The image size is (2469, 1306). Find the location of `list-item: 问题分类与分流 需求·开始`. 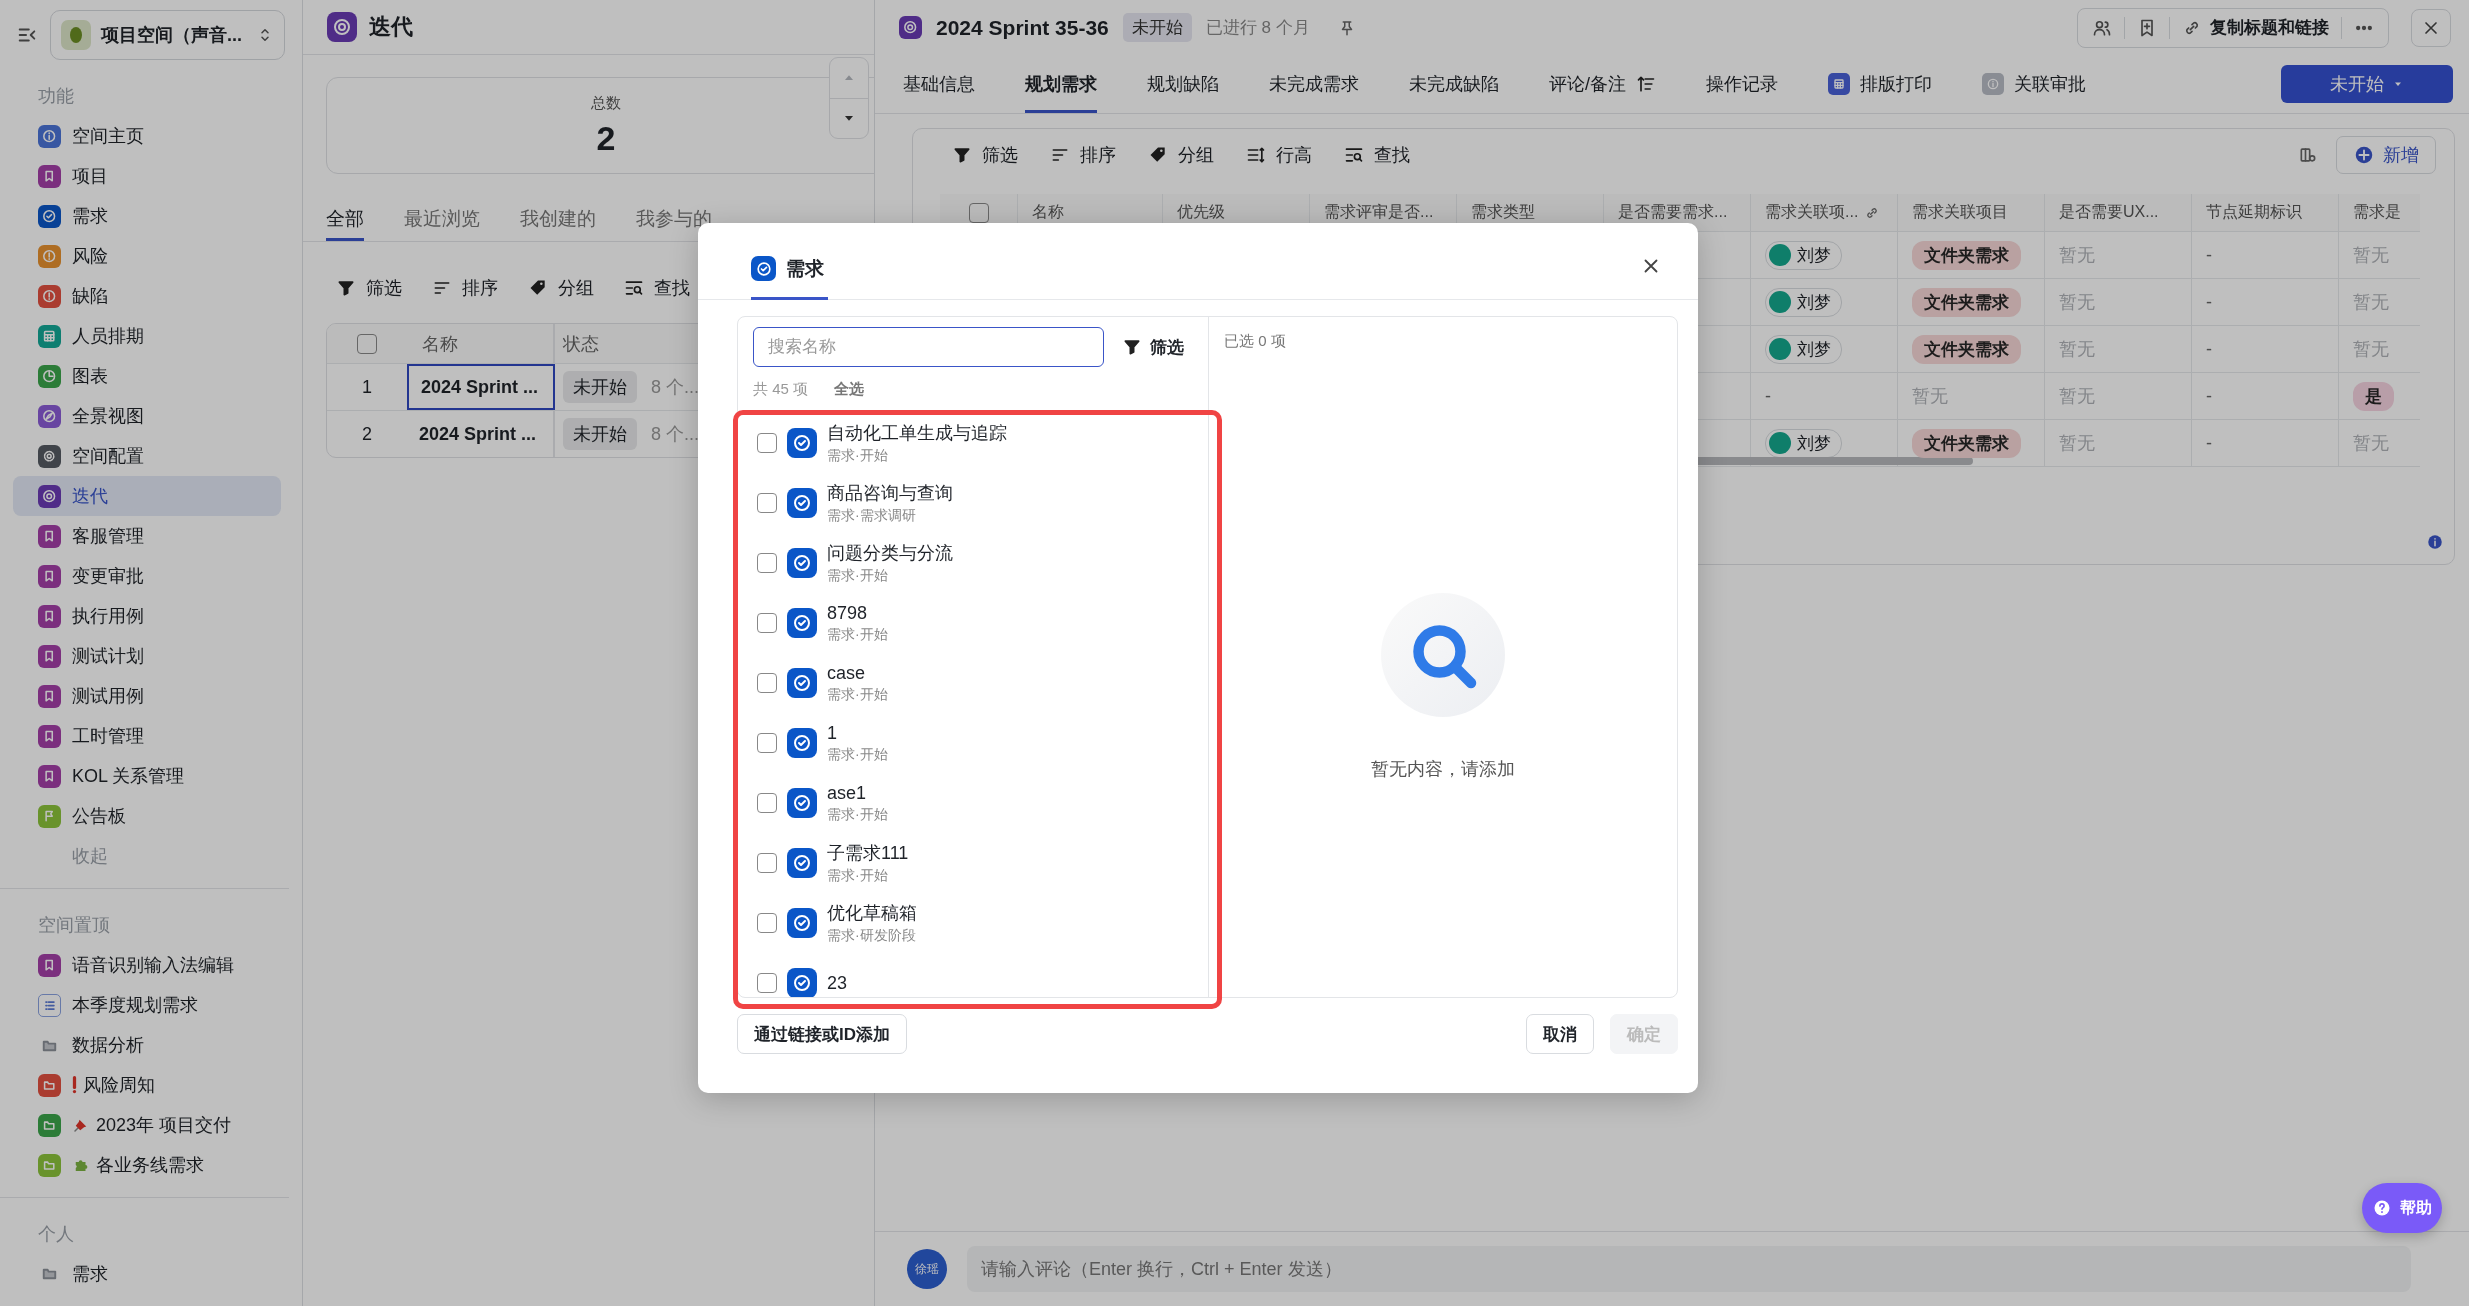

list-item: 问题分类与分流 需求·开始 is located at coordinates (973, 563).